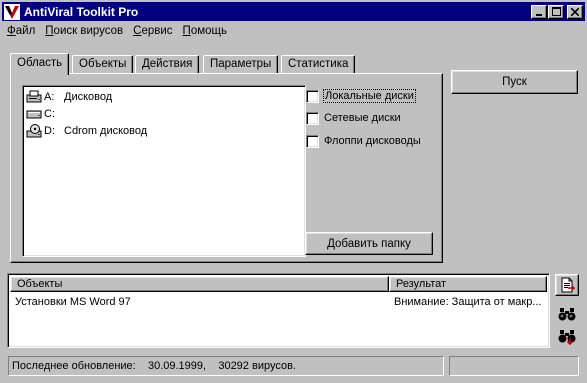  I want to click on menu-service: Сервис, so click(152, 31).